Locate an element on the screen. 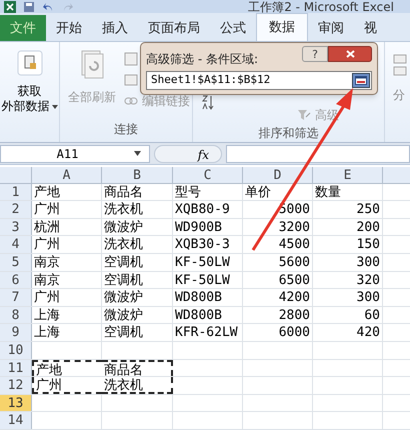 The width and height of the screenshot is (410, 430). link-icon is located at coordinates (131, 101).